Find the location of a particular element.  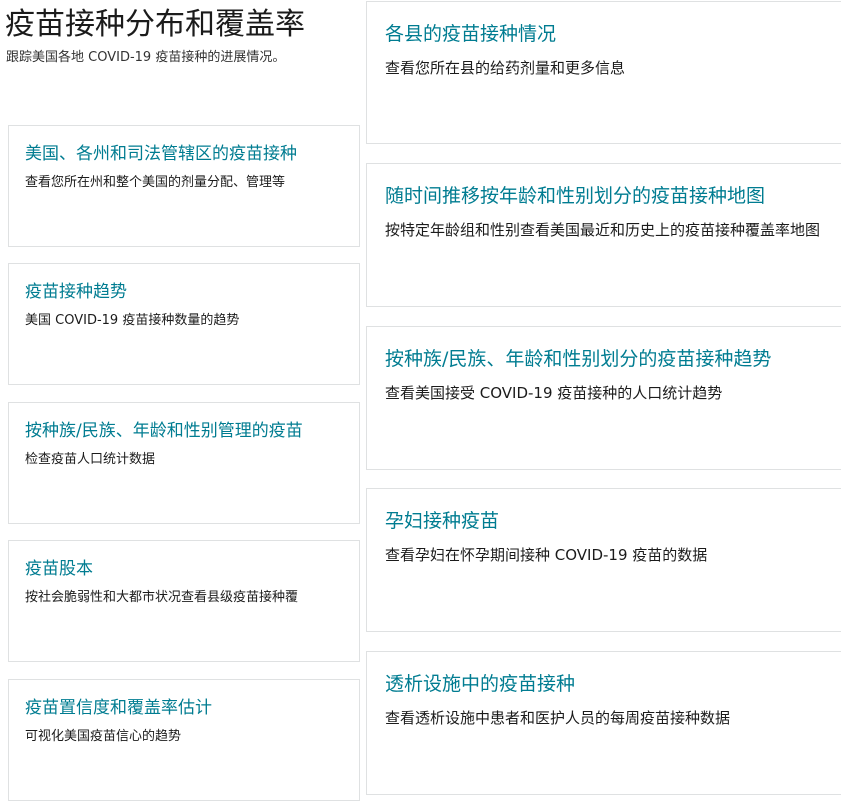

card-description: 按社会脆弱性和大都市状况查看县级疫苗接种覆 is located at coordinates (162, 597).